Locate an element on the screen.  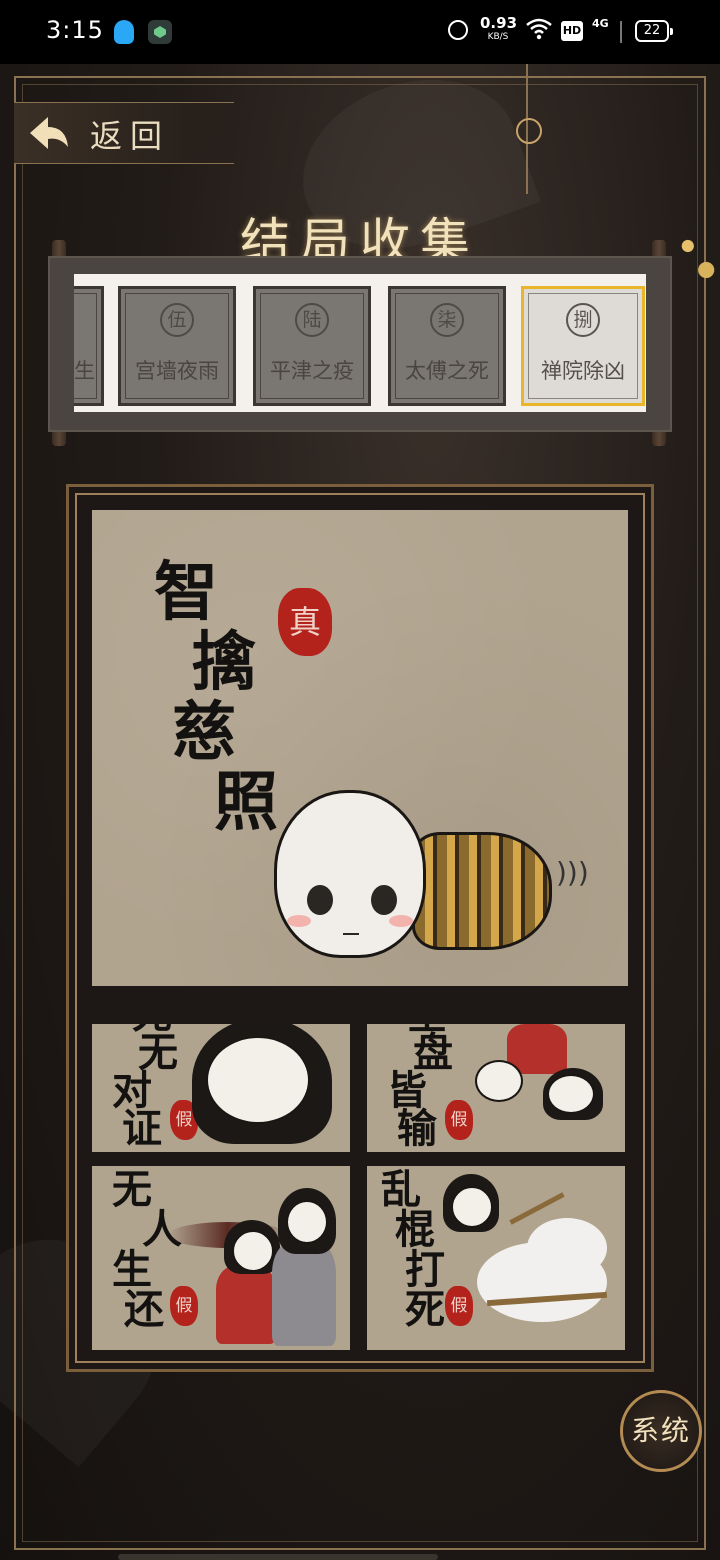
ending-title: 无 人 生 还 is located at coordinates (147, 1249).